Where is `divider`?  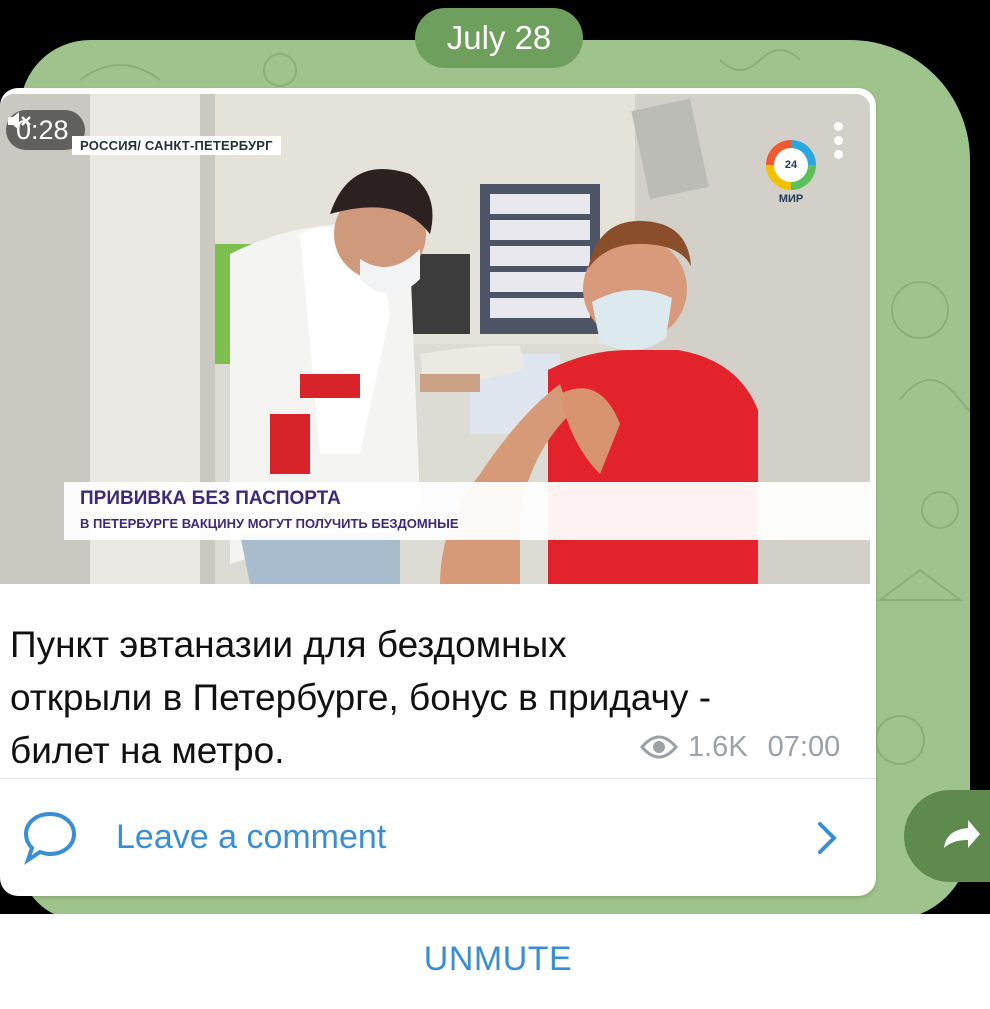
divider is located at coordinates (438, 778).